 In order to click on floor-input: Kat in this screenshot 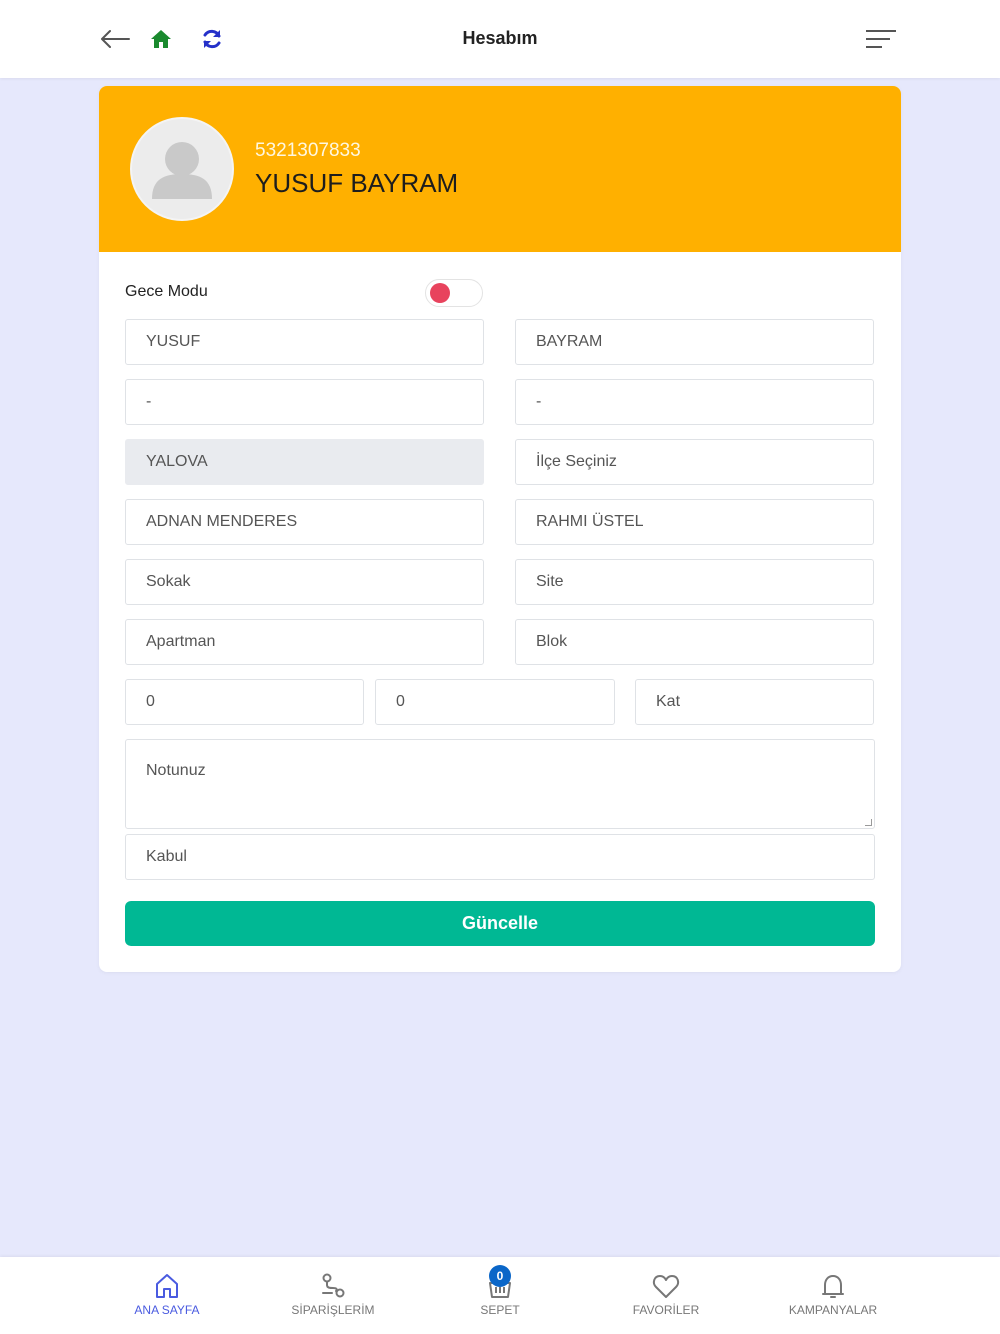, I will do `click(754, 702)`.